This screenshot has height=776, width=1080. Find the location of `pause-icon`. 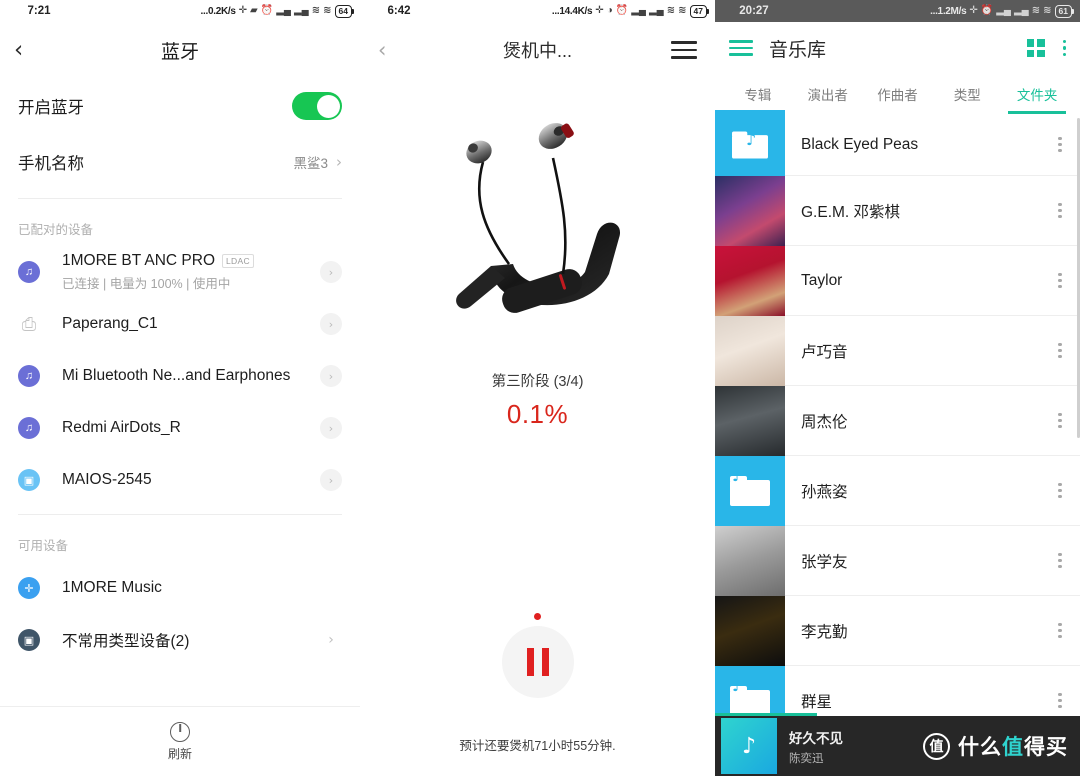

pause-icon is located at coordinates (545, 662).